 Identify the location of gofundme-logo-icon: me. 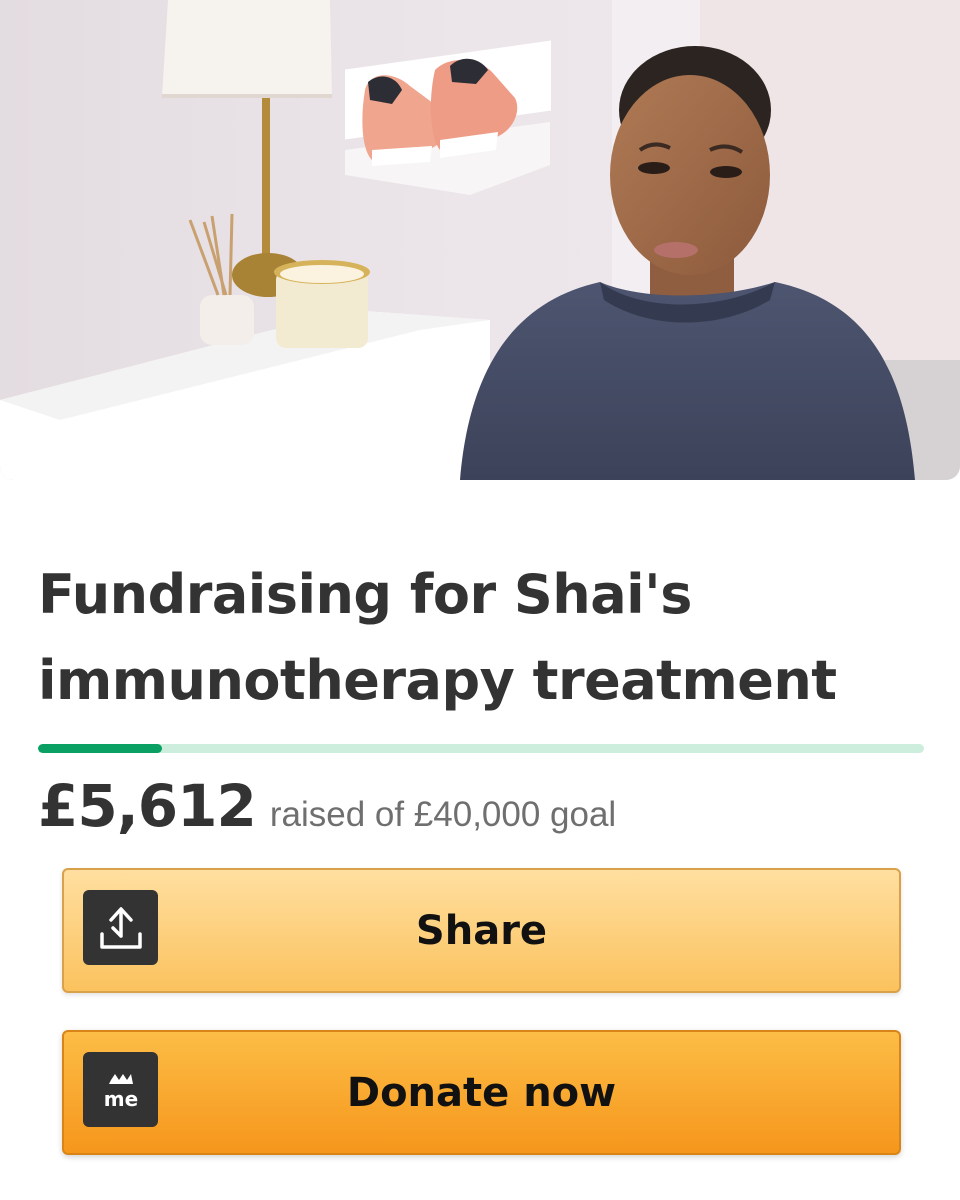
(120, 1089).